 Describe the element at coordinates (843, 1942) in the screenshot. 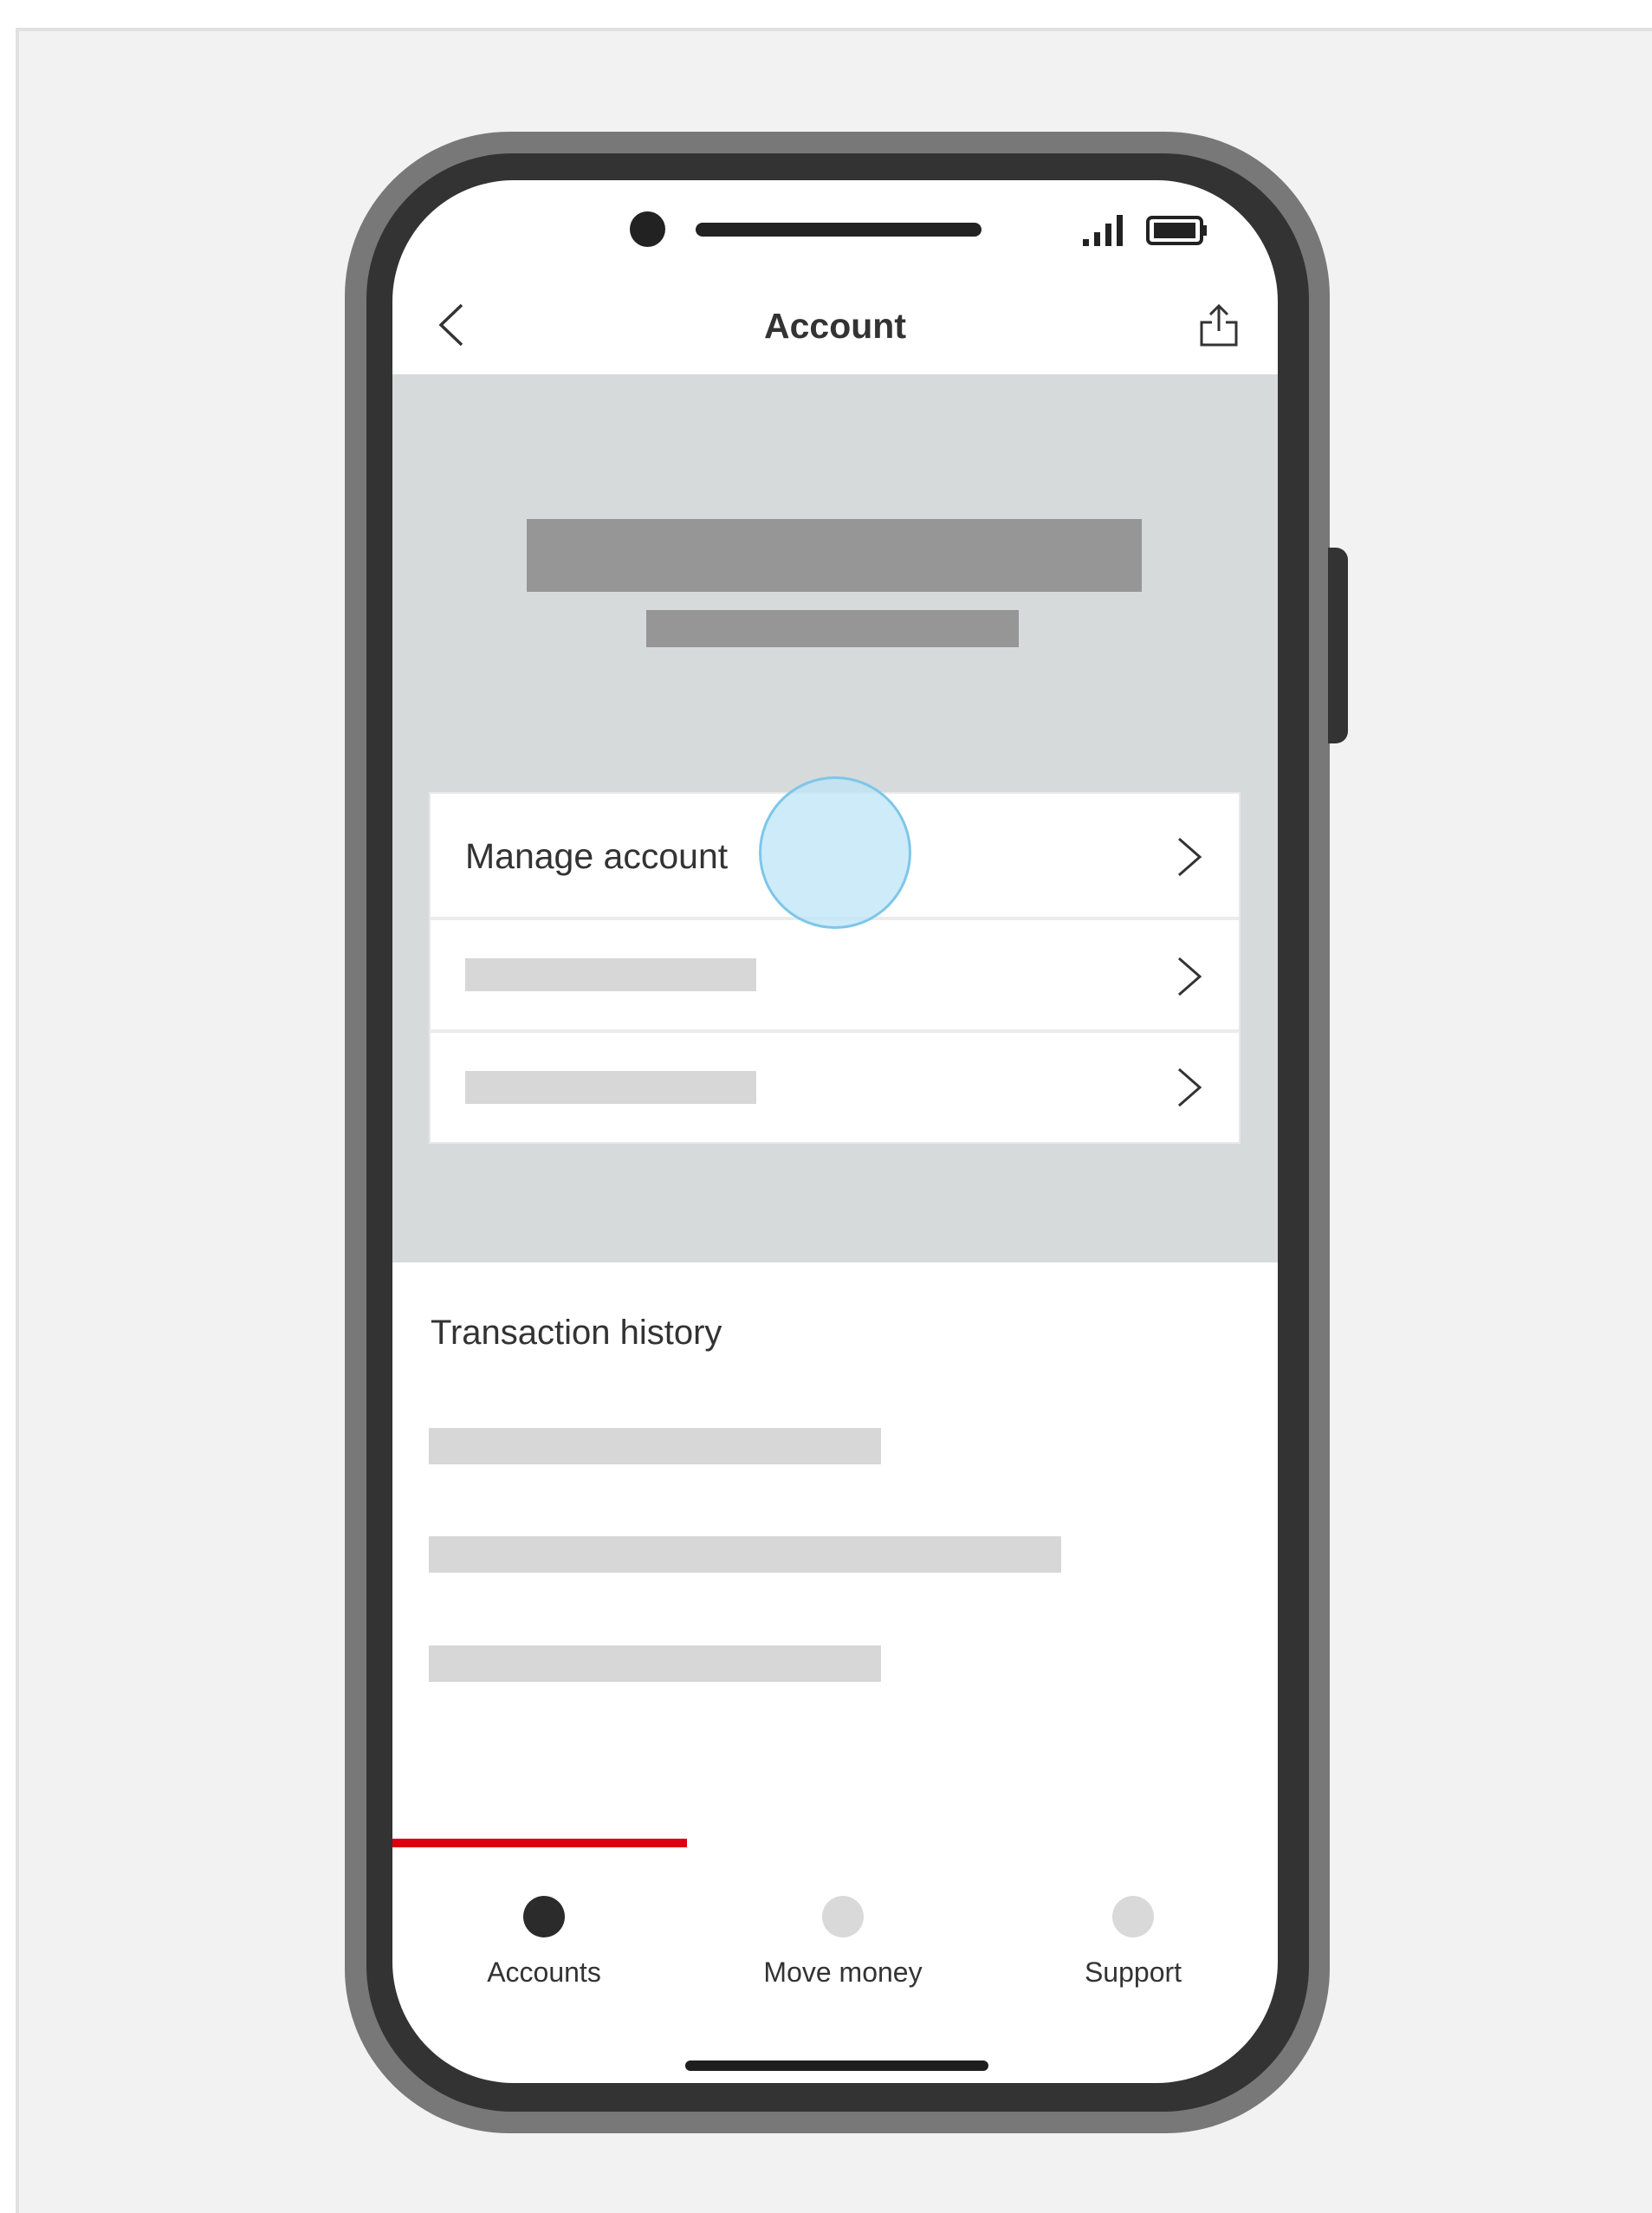

I see `tab-move-money: Move money` at that location.